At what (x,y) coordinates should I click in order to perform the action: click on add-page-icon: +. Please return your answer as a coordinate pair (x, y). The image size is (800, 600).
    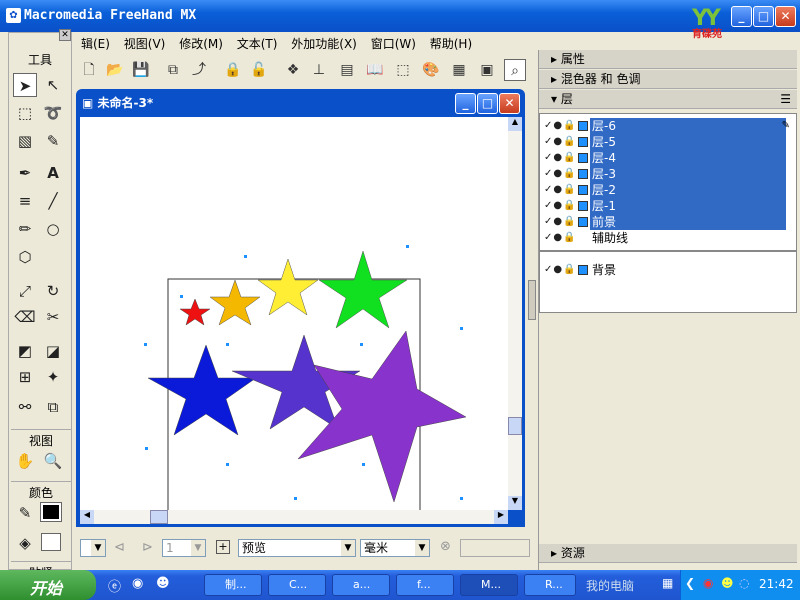
    Looking at the image, I should click on (223, 547).